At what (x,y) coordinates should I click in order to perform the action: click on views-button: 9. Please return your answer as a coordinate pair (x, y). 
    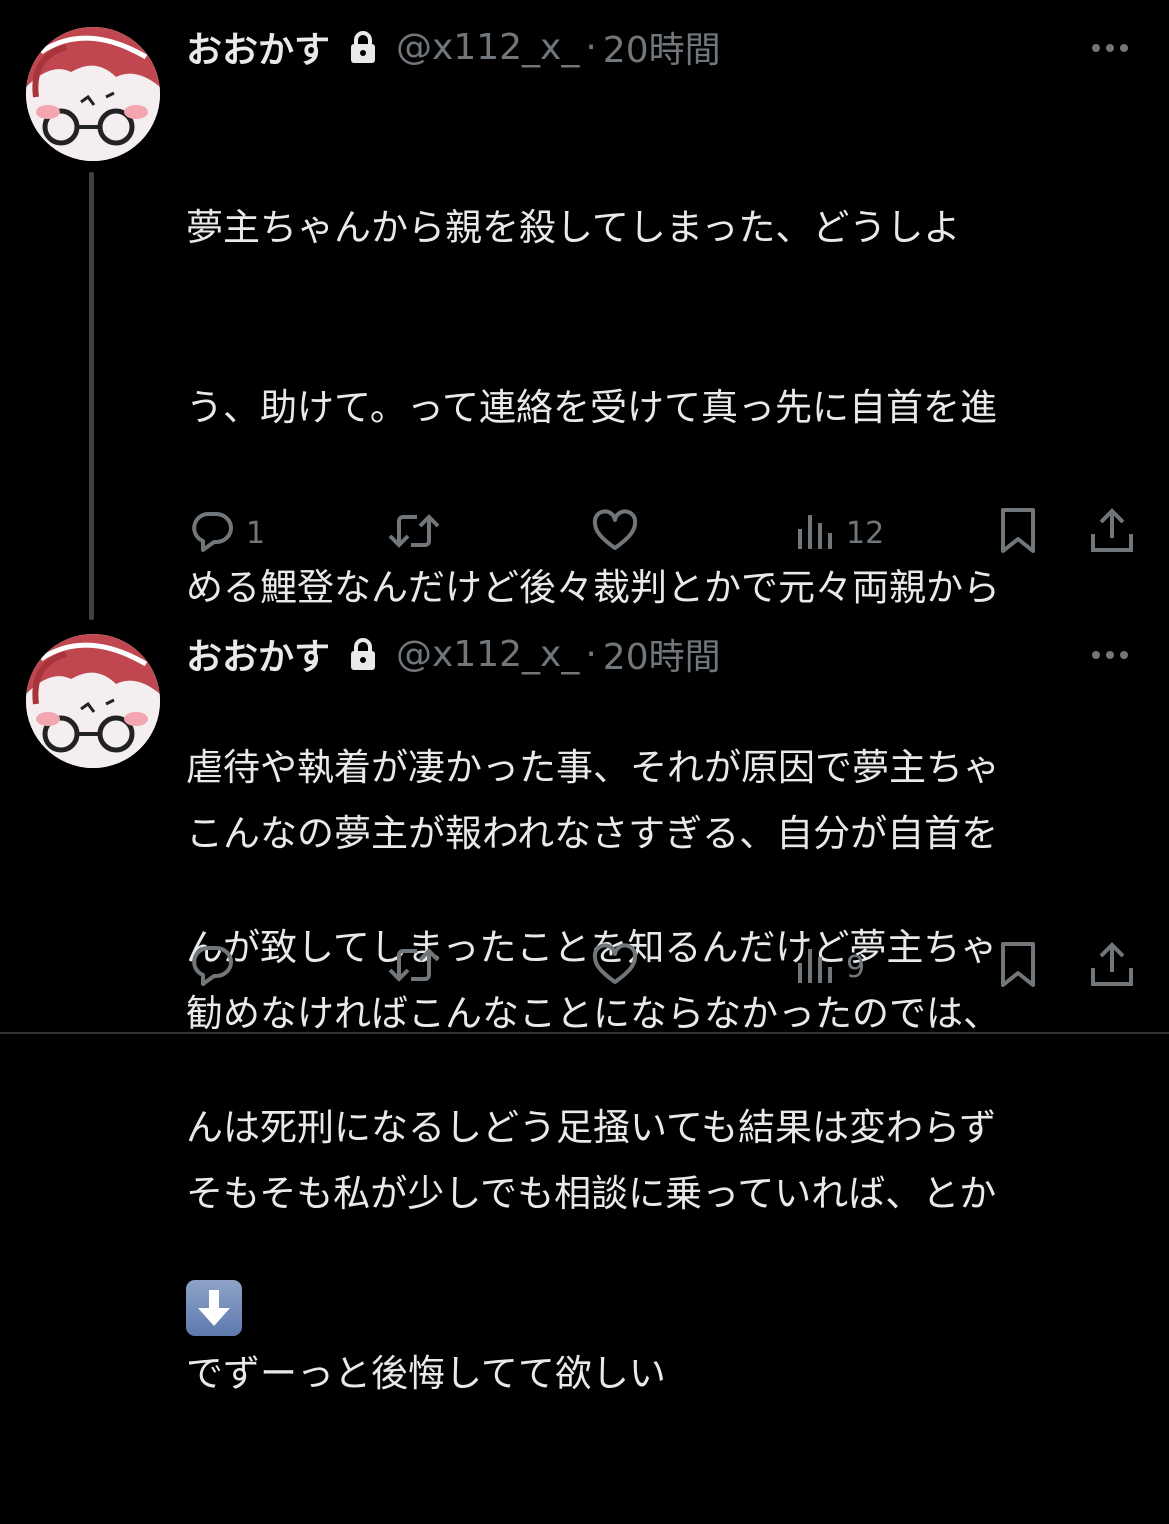
    Looking at the image, I should click on (830, 967).